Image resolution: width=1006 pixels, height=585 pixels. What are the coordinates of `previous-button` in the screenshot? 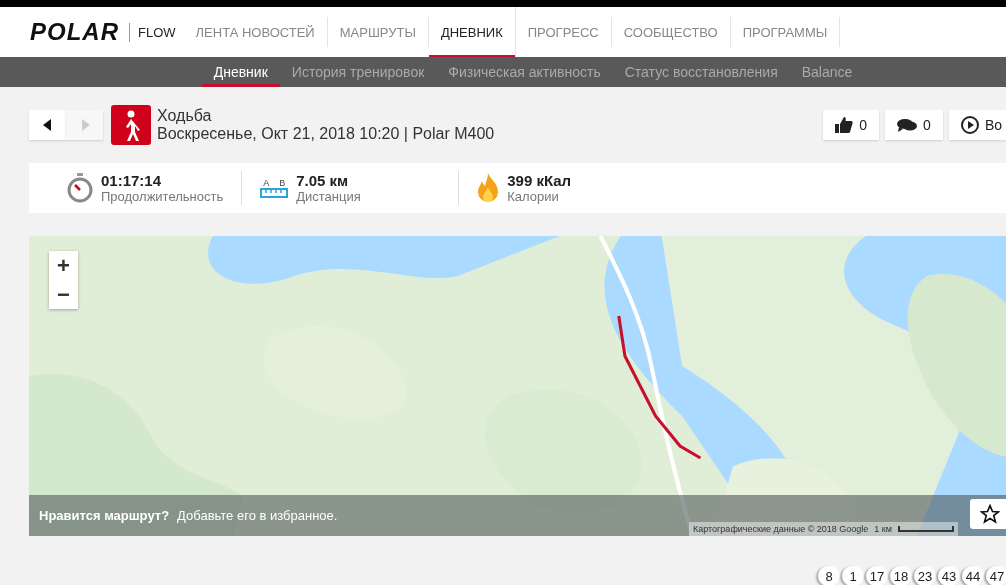 It's located at (47, 125).